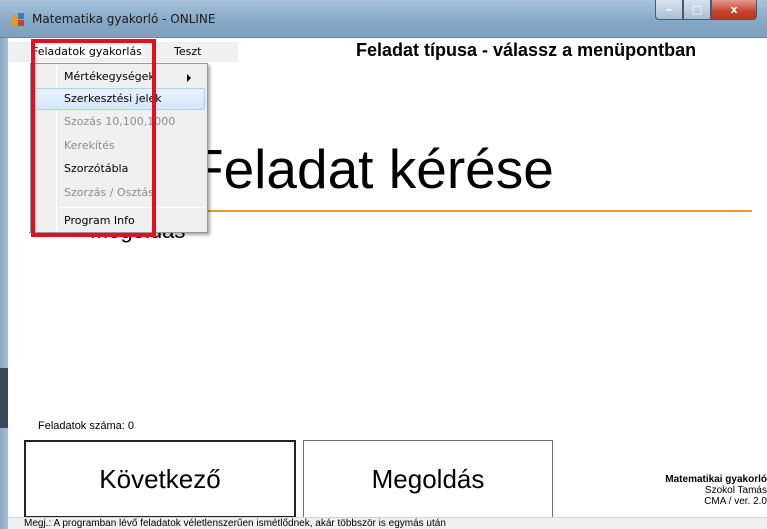 The width and height of the screenshot is (767, 529). I want to click on window-left-frame, so click(4, 283).